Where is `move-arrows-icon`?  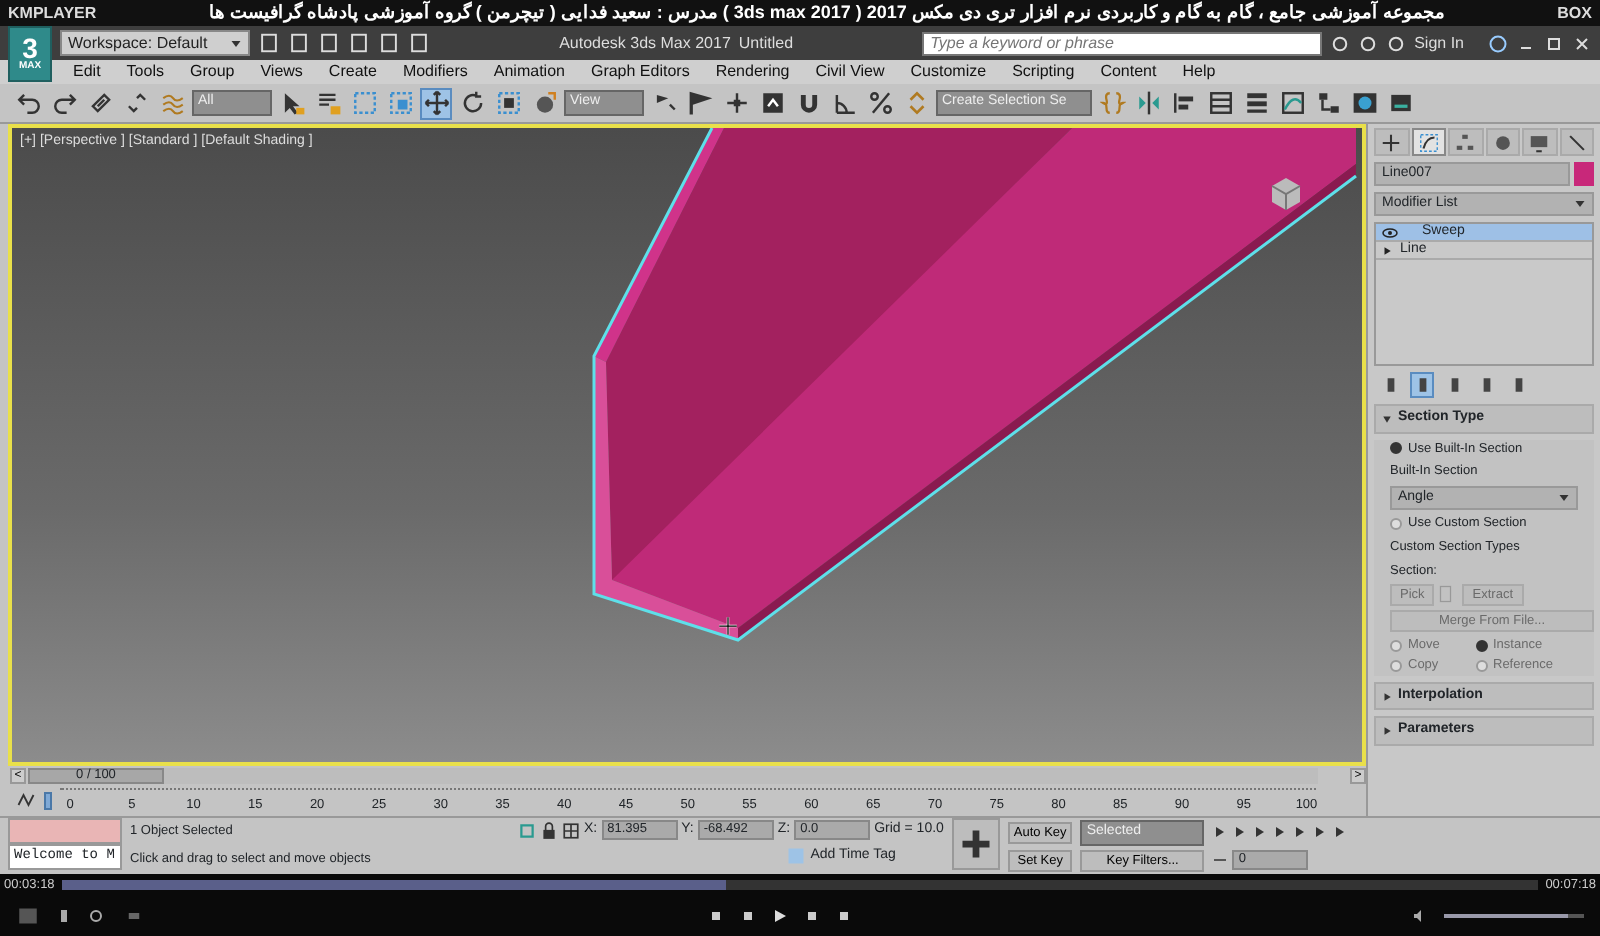 move-arrows-icon is located at coordinates (436, 103).